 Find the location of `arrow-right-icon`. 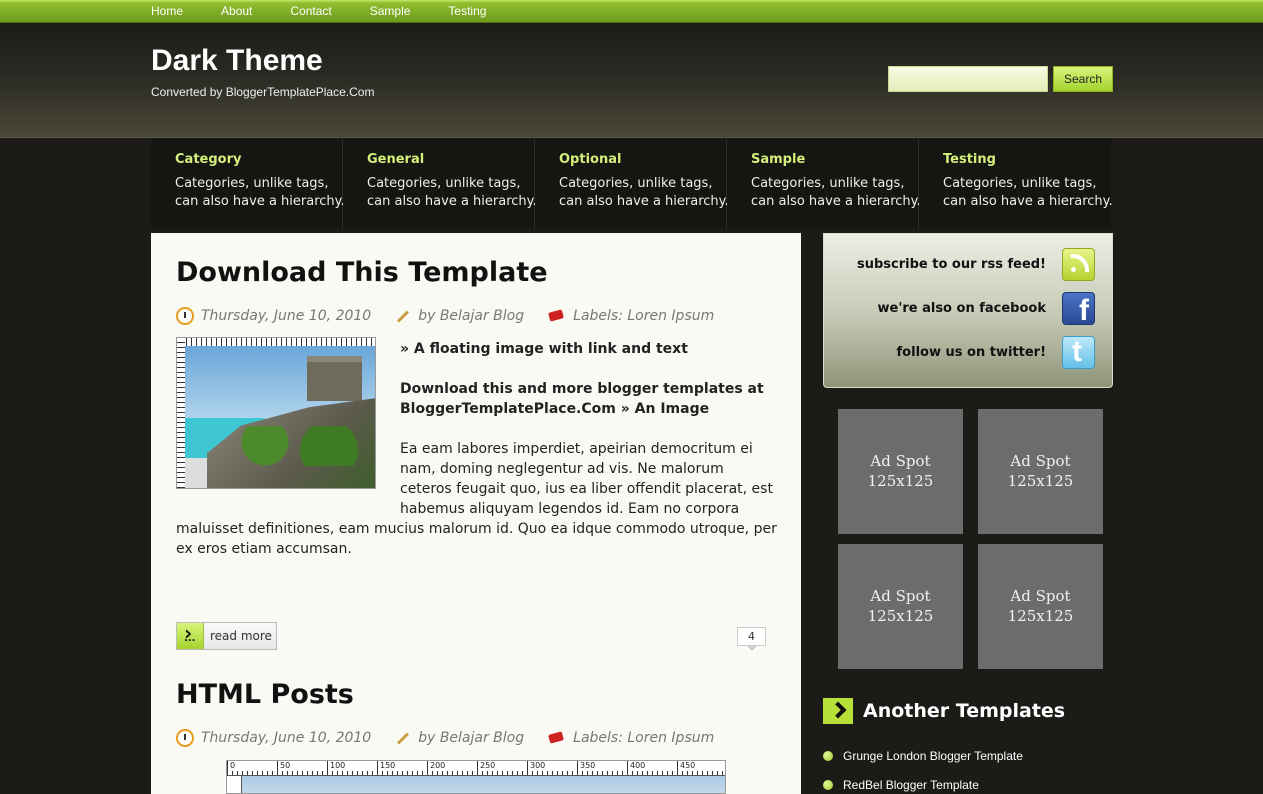

arrow-right-icon is located at coordinates (190, 635).